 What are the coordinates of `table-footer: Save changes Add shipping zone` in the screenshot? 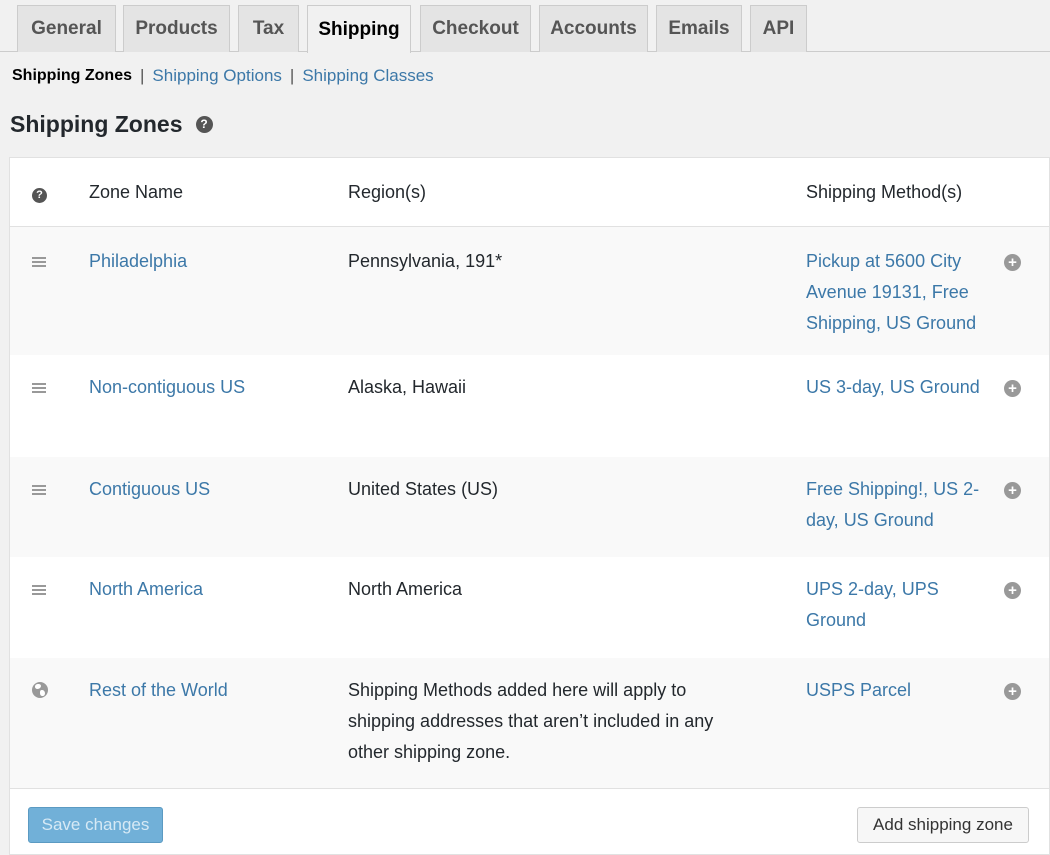 It's located at (529, 821).